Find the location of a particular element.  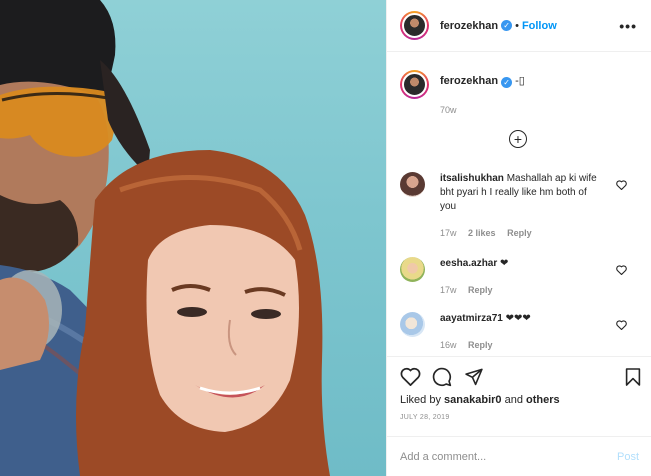

author-username: ferozekhan is located at coordinates (469, 26).